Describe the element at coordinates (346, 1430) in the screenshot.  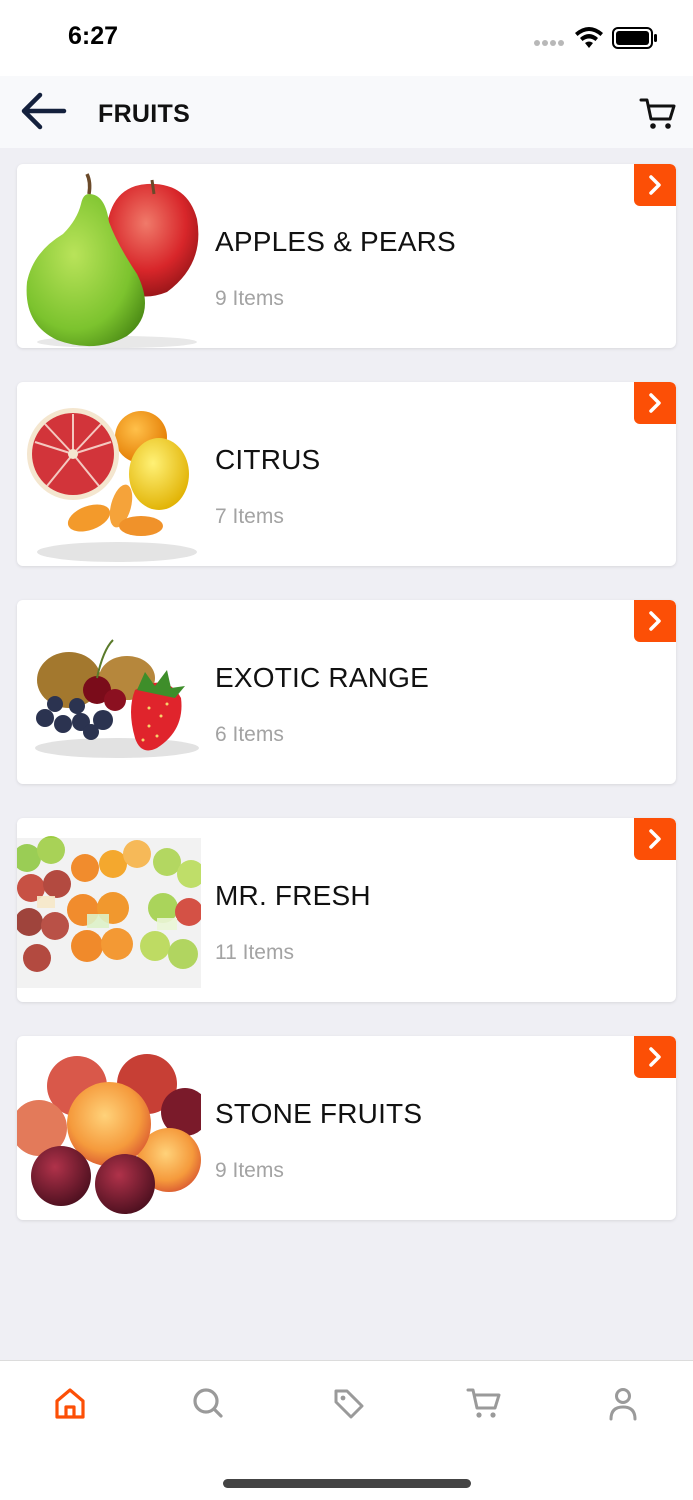
I see `bottom-tab-bar` at that location.